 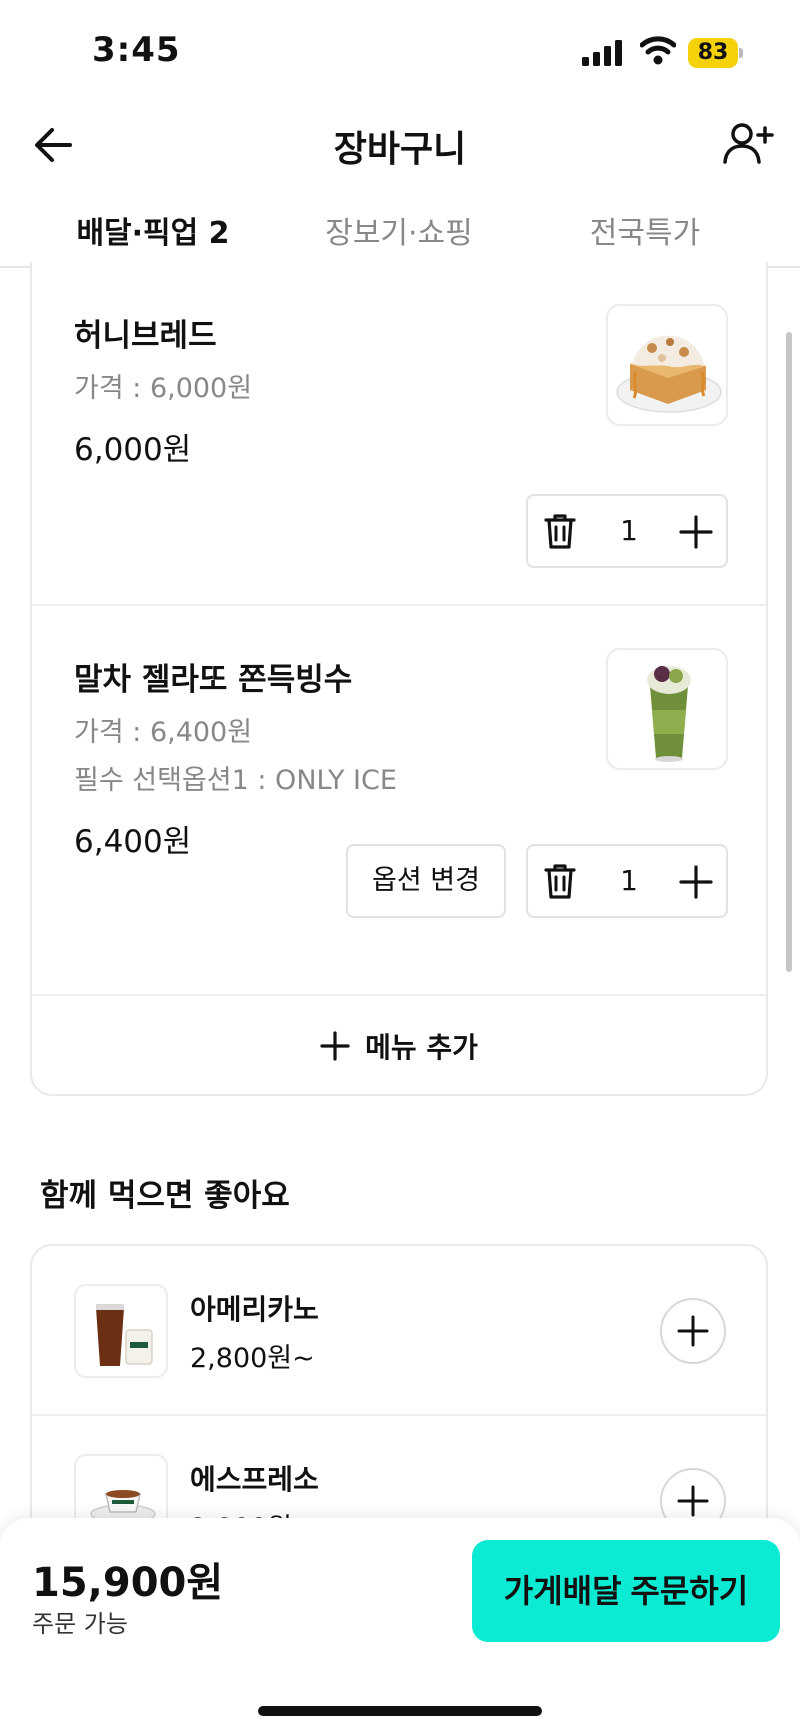 I want to click on order-status: 주문 가능, so click(x=80, y=1624).